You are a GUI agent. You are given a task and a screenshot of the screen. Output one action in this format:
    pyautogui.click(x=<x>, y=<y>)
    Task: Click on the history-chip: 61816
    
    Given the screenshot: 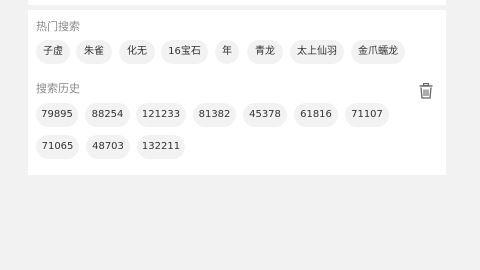 What is the action you would take?
    pyautogui.click(x=316, y=115)
    